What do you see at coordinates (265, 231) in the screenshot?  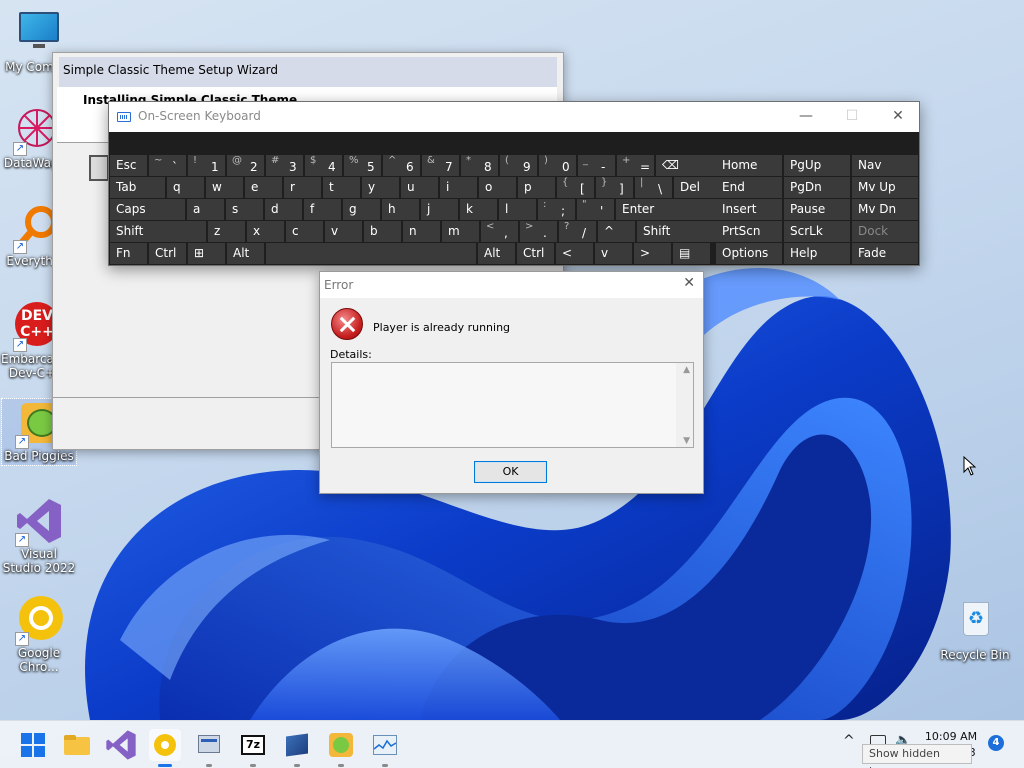 I see `osk-key: x` at bounding box center [265, 231].